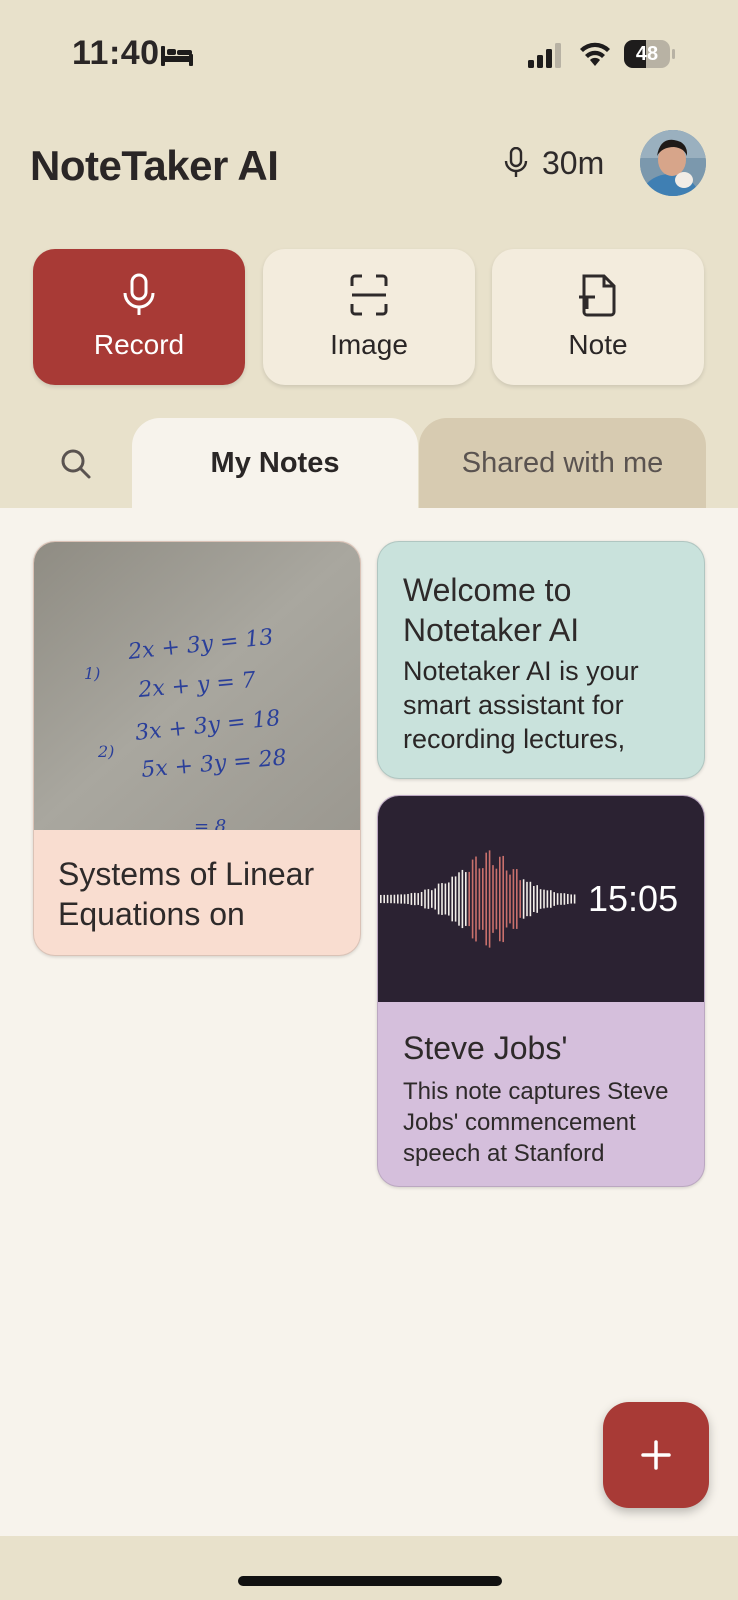  I want to click on search-icon, so click(76, 464).